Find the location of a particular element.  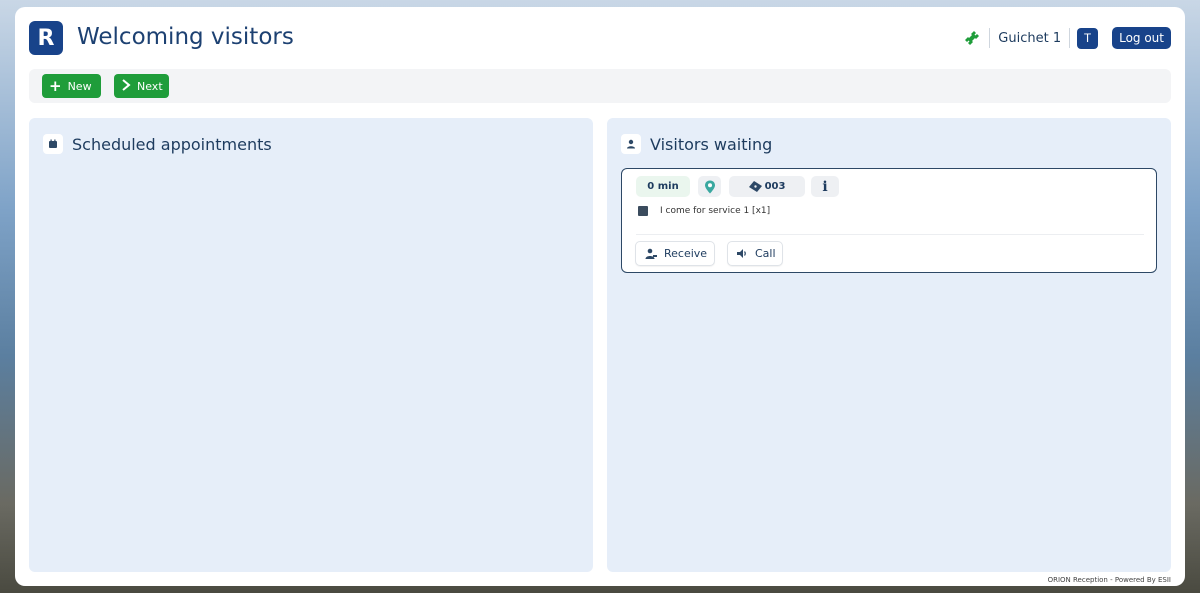

panel-title: Scheduled appointments is located at coordinates (172, 144).